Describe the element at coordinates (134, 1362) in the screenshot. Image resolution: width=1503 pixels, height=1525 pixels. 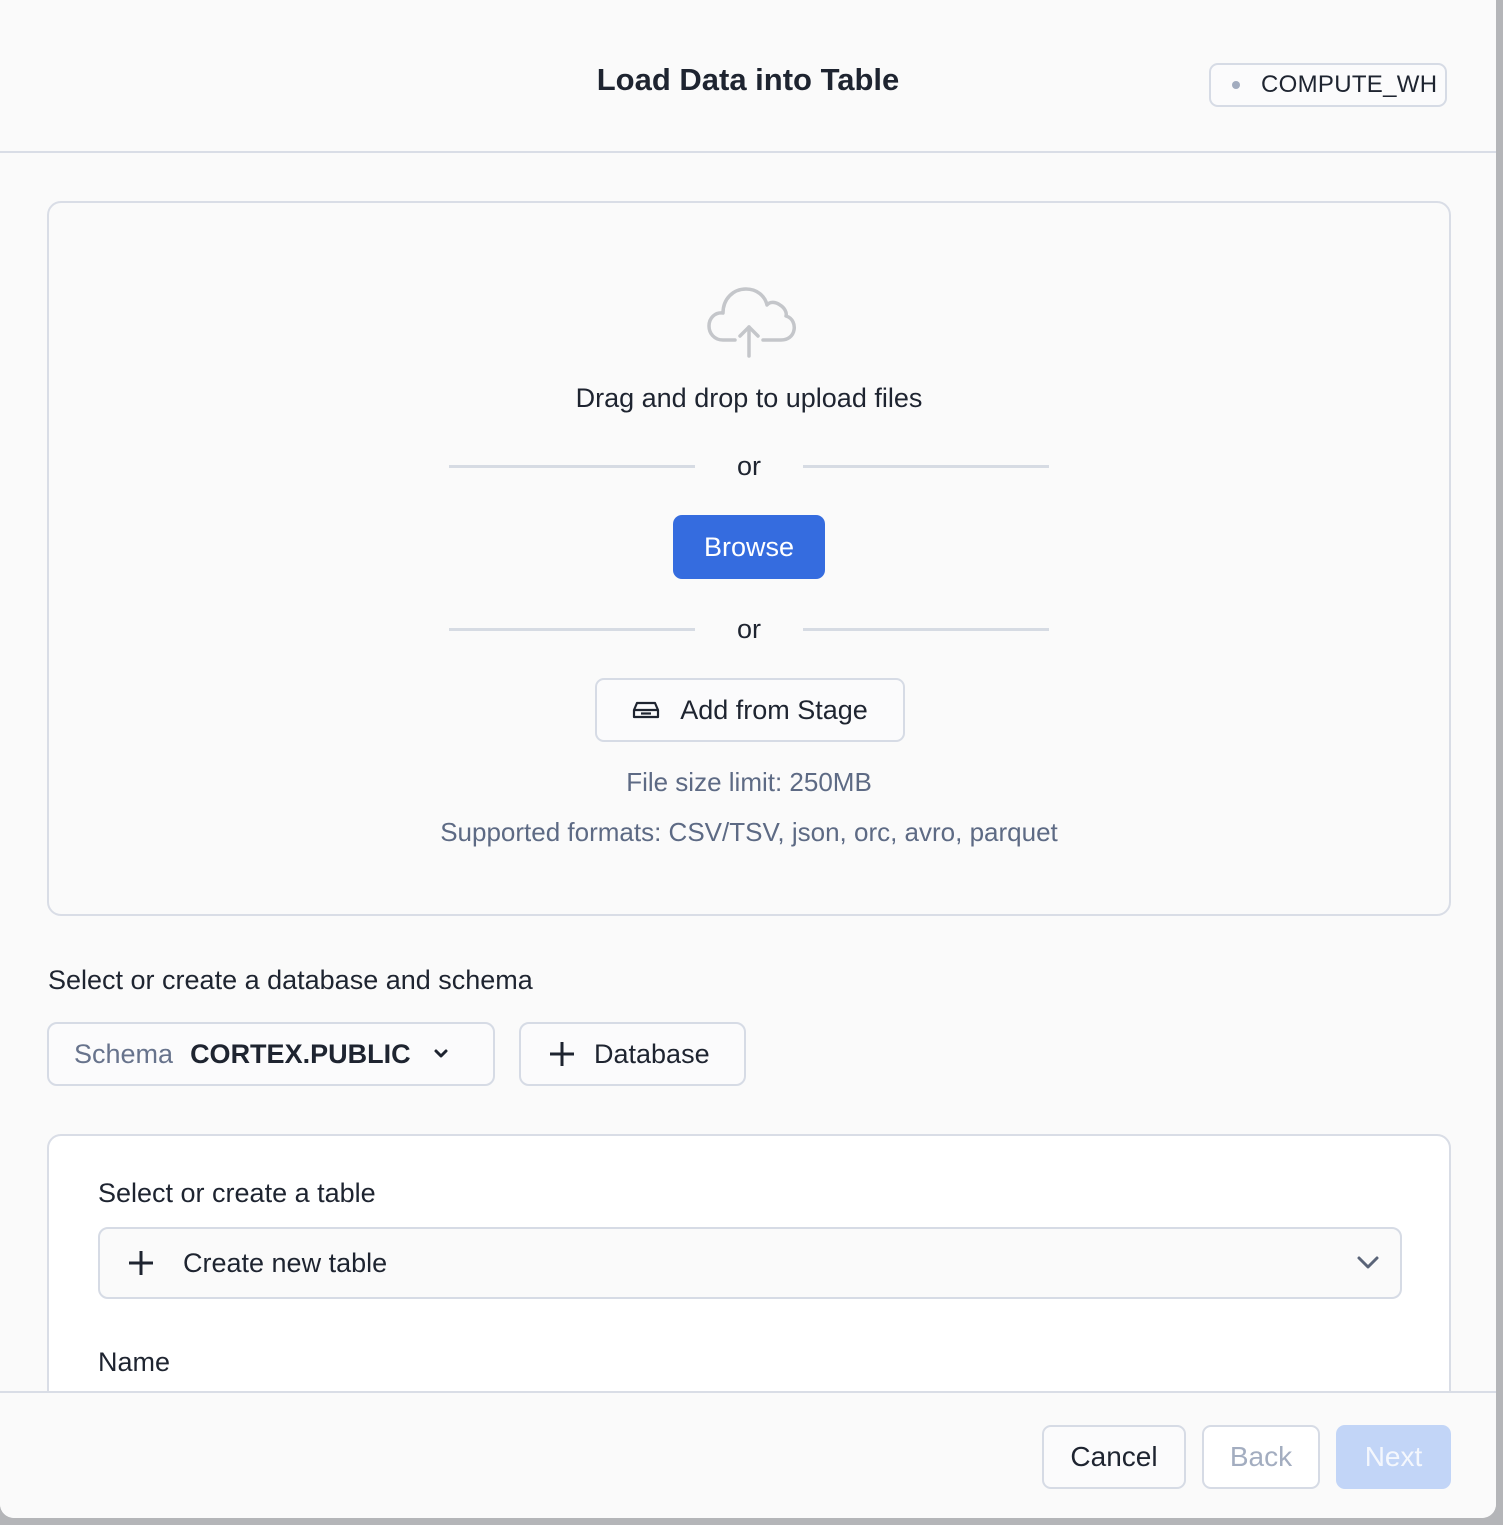
I see `name-field-label: Name` at that location.